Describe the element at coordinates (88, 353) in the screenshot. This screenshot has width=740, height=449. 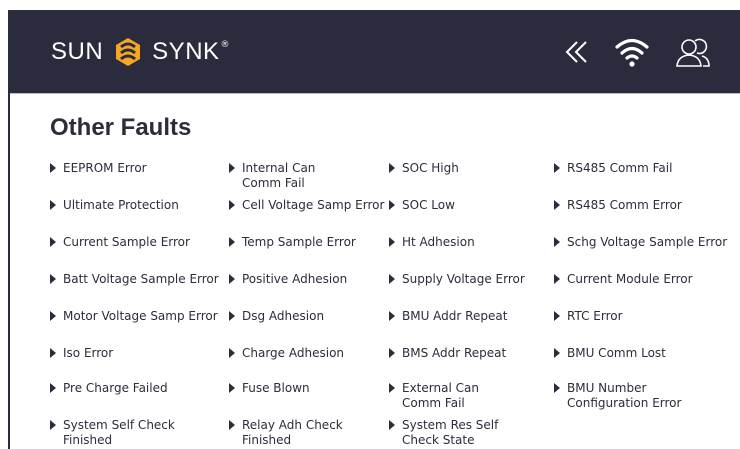
I see `fault-label: Iso Error` at that location.